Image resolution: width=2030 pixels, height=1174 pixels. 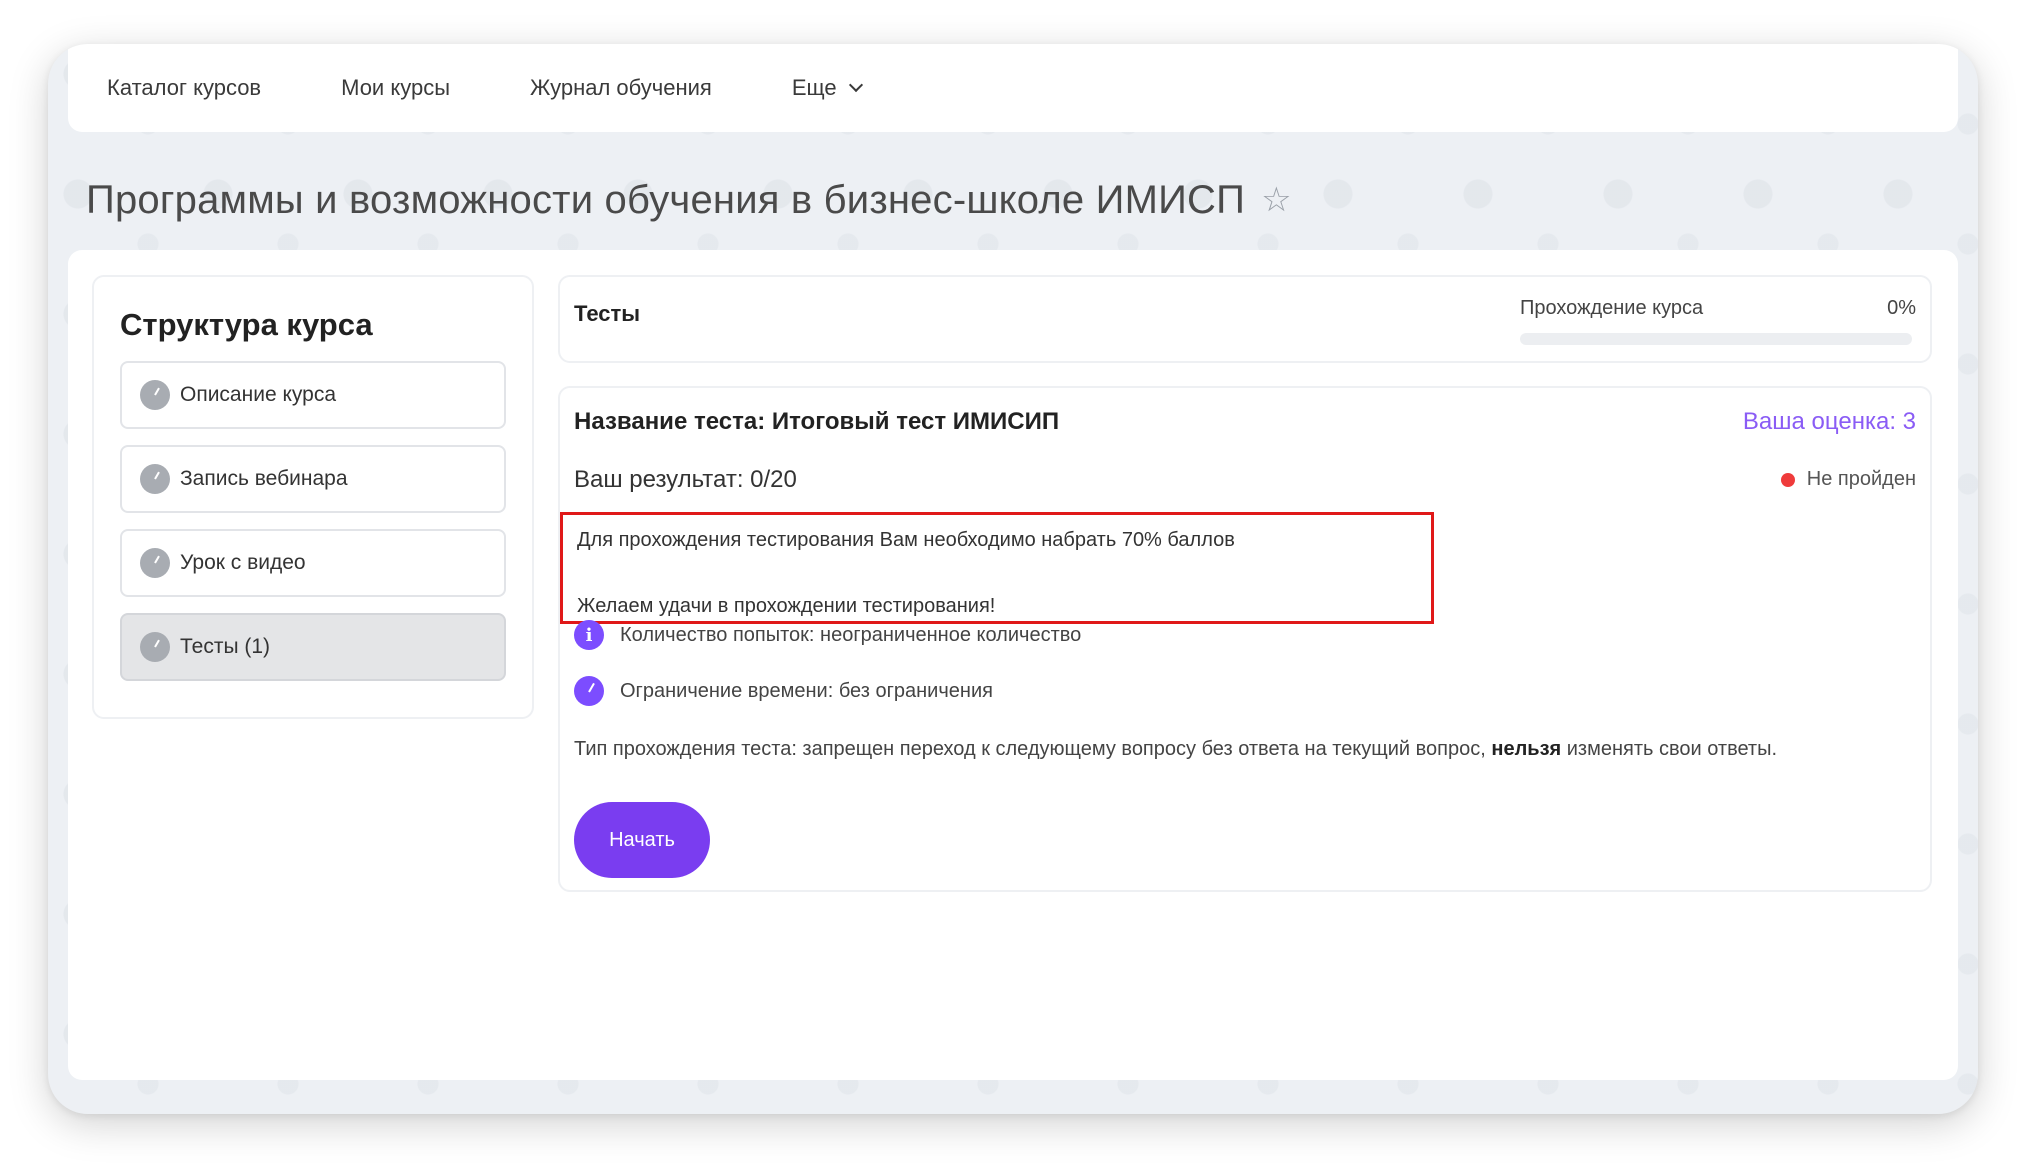 I want to click on start-button: Начать, so click(x=642, y=840).